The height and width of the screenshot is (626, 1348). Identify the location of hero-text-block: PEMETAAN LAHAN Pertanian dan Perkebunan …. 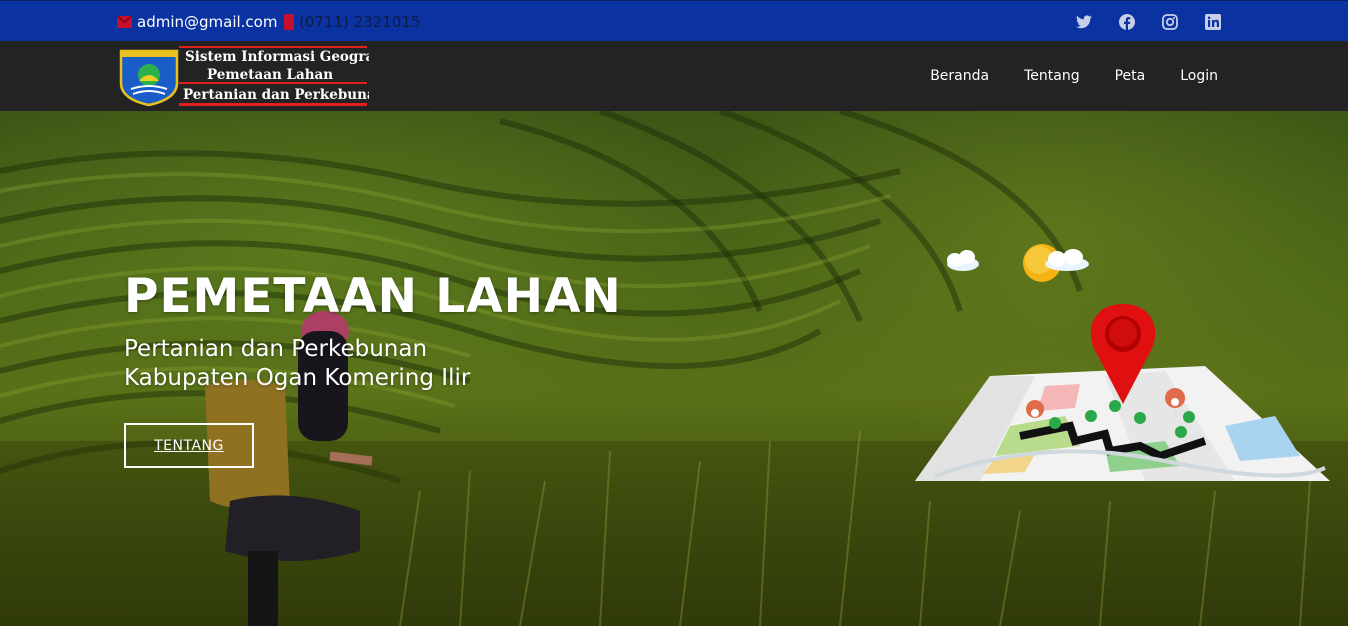
(373, 332).